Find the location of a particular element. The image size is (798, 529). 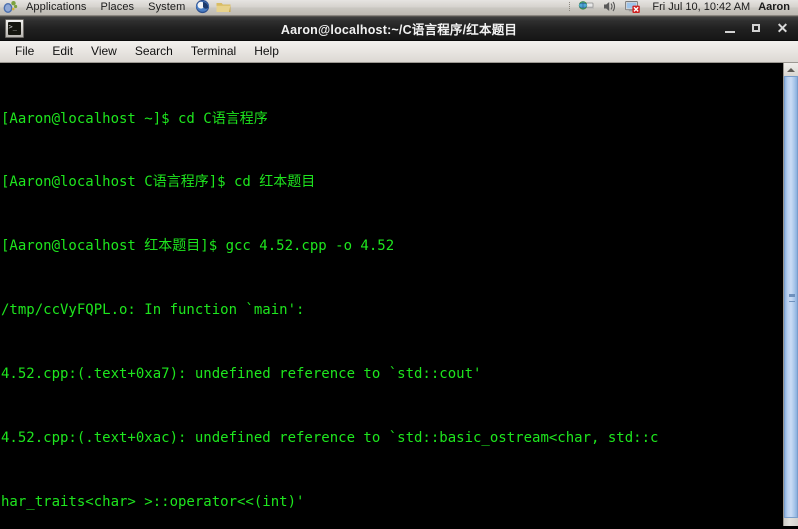

panel-menu-places: Places is located at coordinates (118, 7).